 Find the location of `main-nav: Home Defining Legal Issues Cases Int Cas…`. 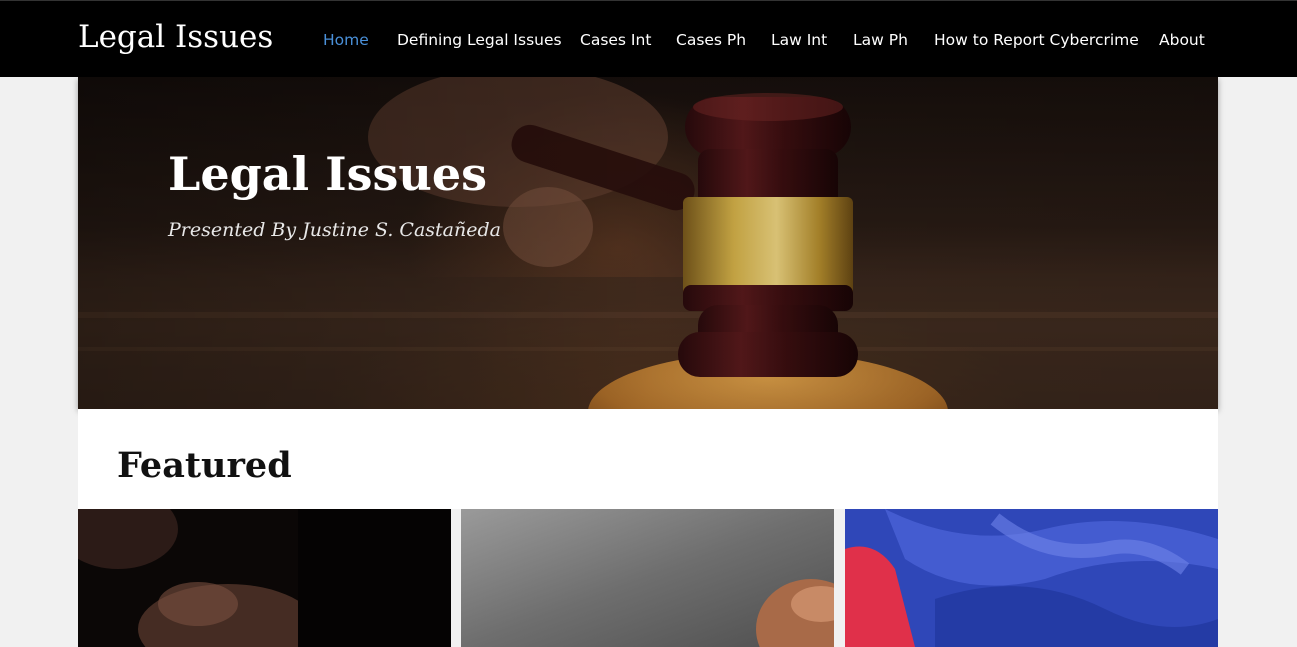

main-nav: Home Defining Legal Issues Cases Int Cas… is located at coordinates (648, 42).